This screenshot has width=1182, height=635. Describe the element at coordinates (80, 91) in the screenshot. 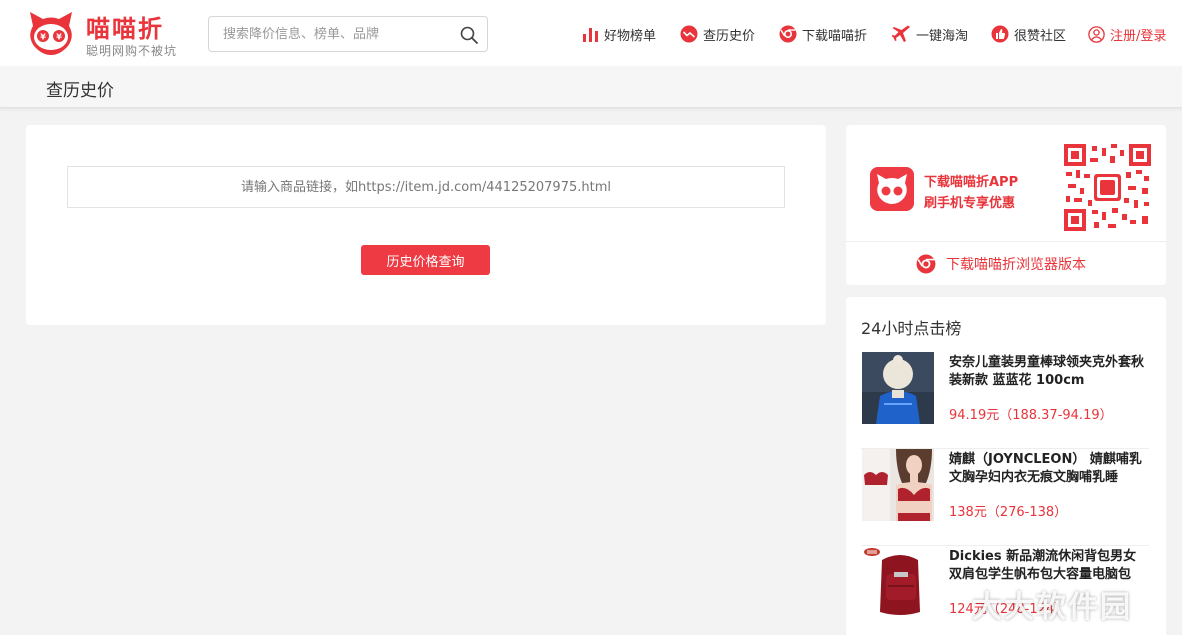

I see `page-title: 查历史价` at that location.